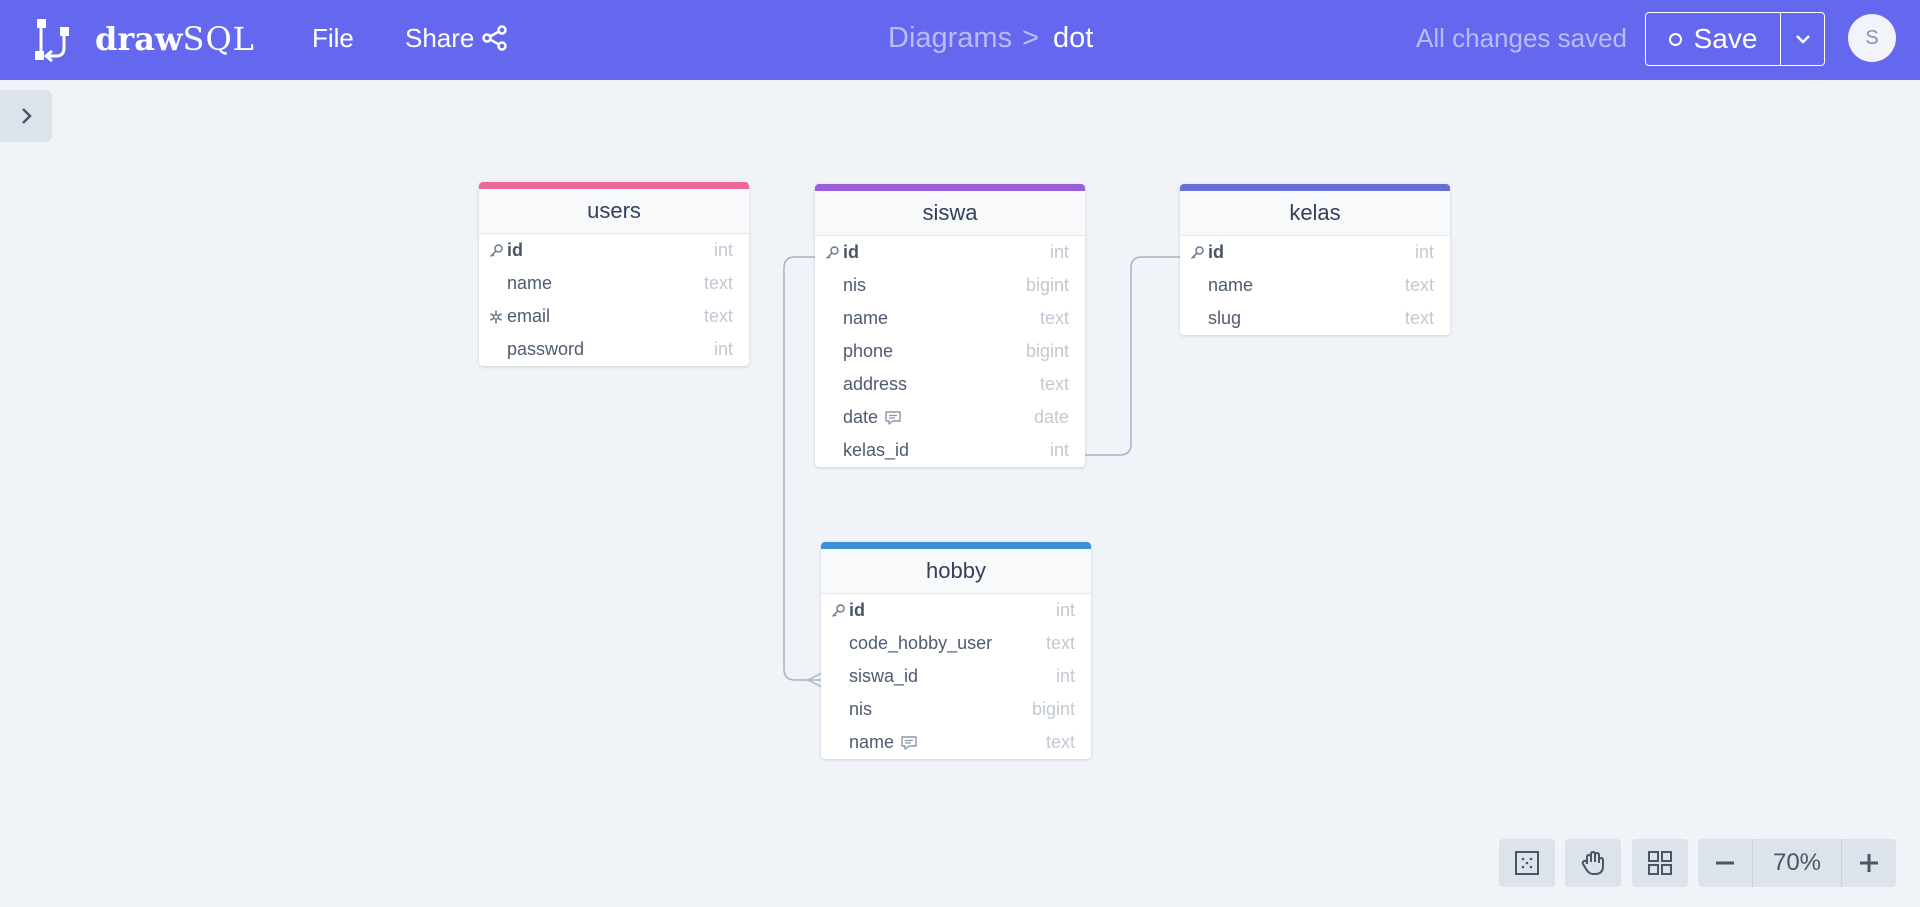 The image size is (1920, 907). I want to click on field-row-address: address text, so click(950, 384).